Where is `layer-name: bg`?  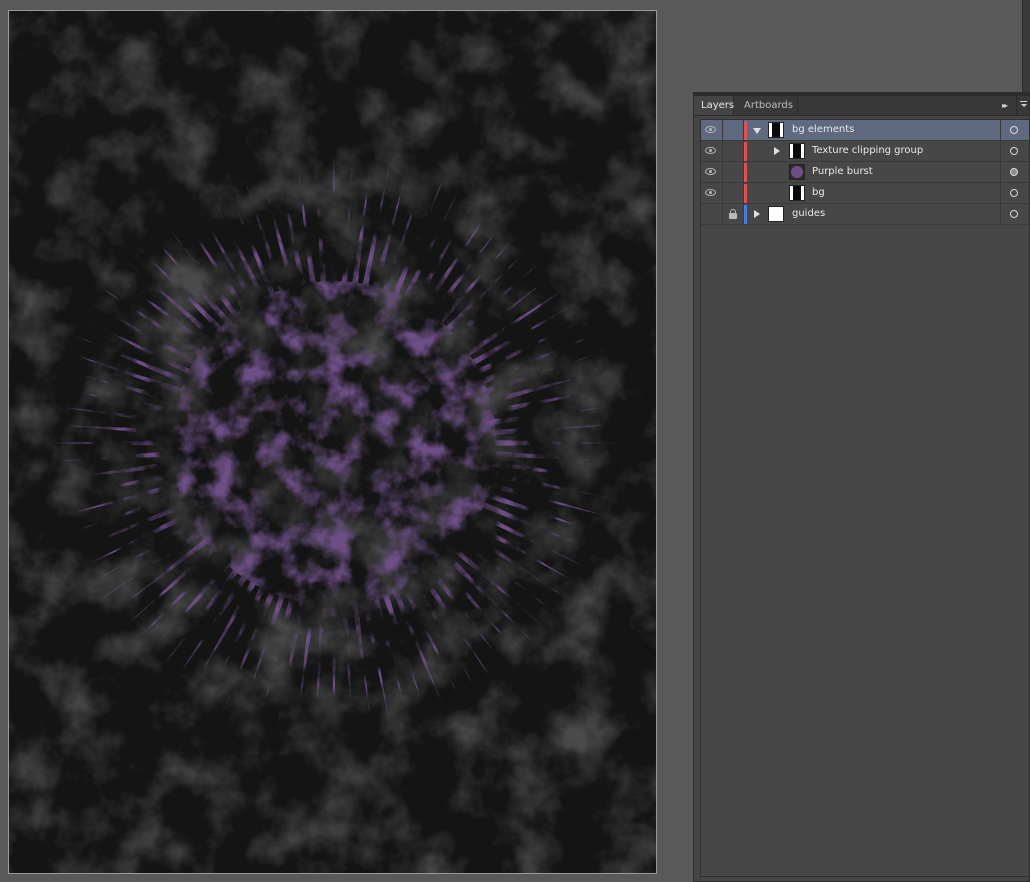
layer-name: bg is located at coordinates (818, 193).